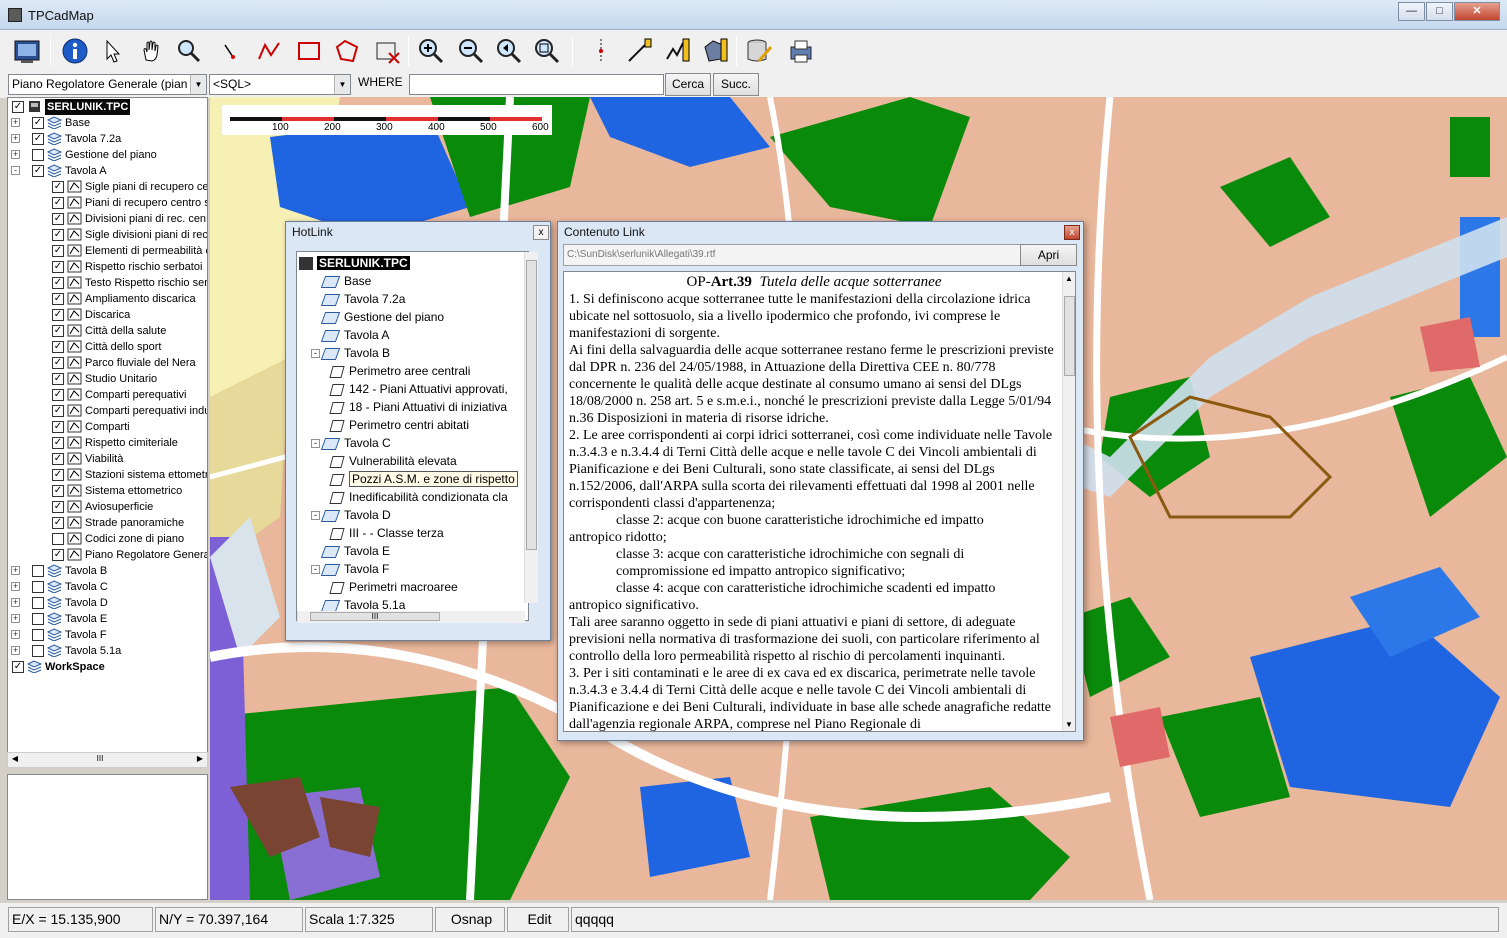 The width and height of the screenshot is (1507, 938). What do you see at coordinates (107, 235) in the screenshot?
I see `tree-layer-item: ✓ Sigle divisioni piani di rec.` at bounding box center [107, 235].